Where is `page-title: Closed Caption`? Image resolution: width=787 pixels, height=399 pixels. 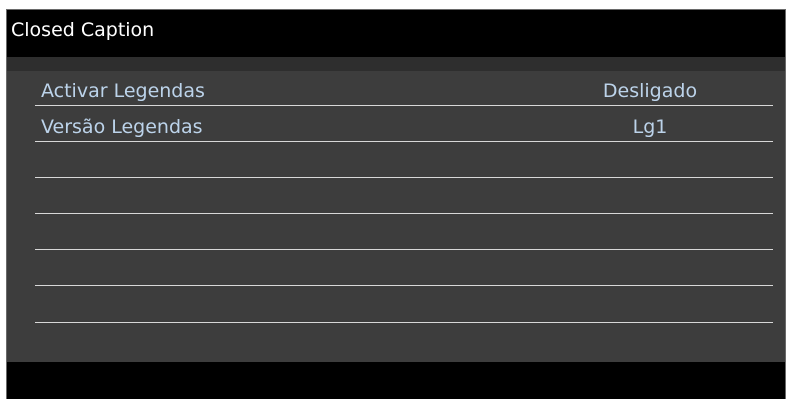 page-title: Closed Caption is located at coordinates (83, 30).